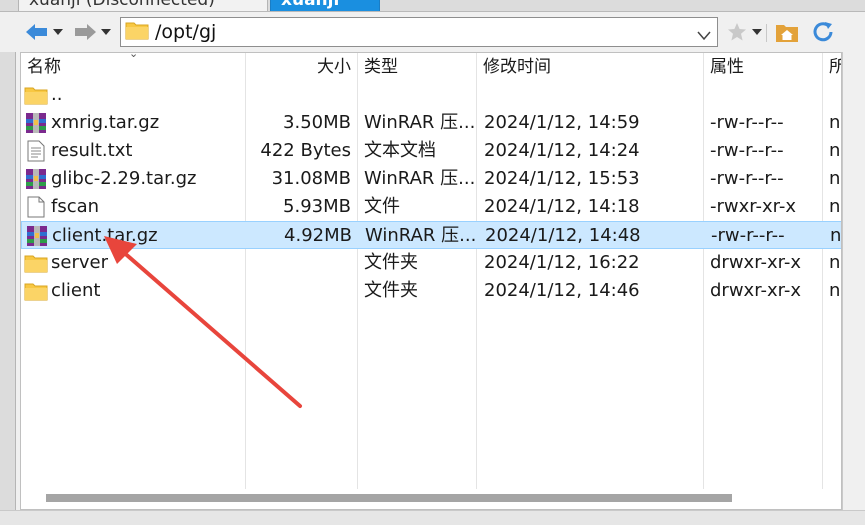  What do you see at coordinates (36, 207) in the screenshot?
I see `blank-file-icon` at bounding box center [36, 207].